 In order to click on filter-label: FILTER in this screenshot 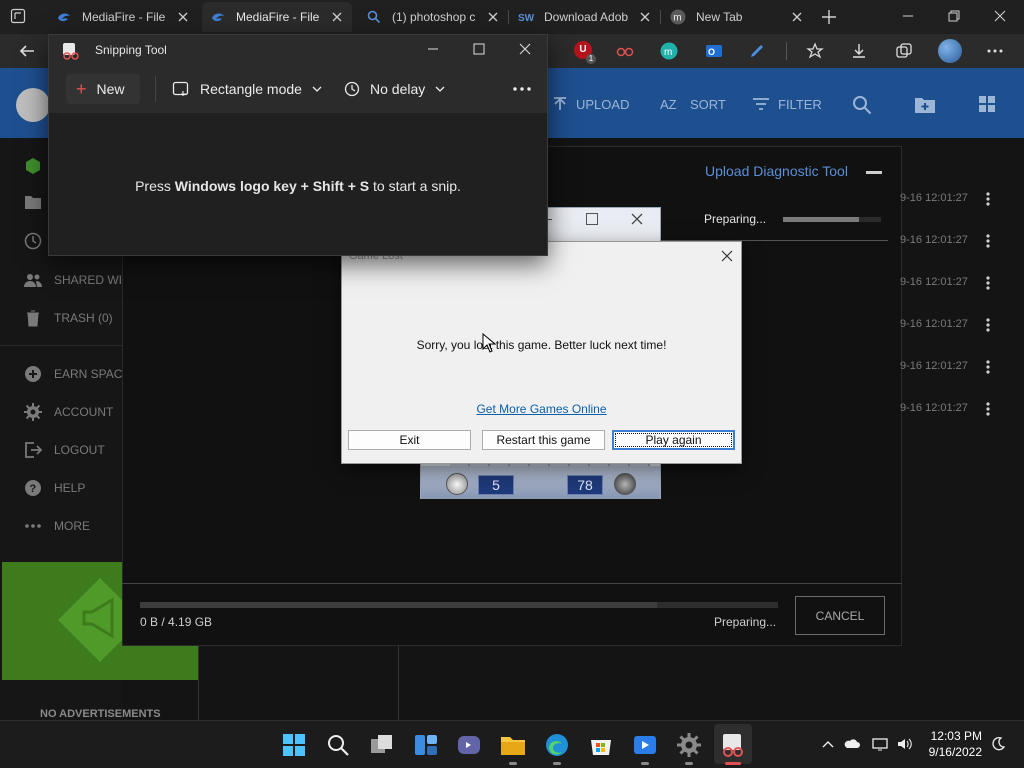, I will do `click(800, 104)`.